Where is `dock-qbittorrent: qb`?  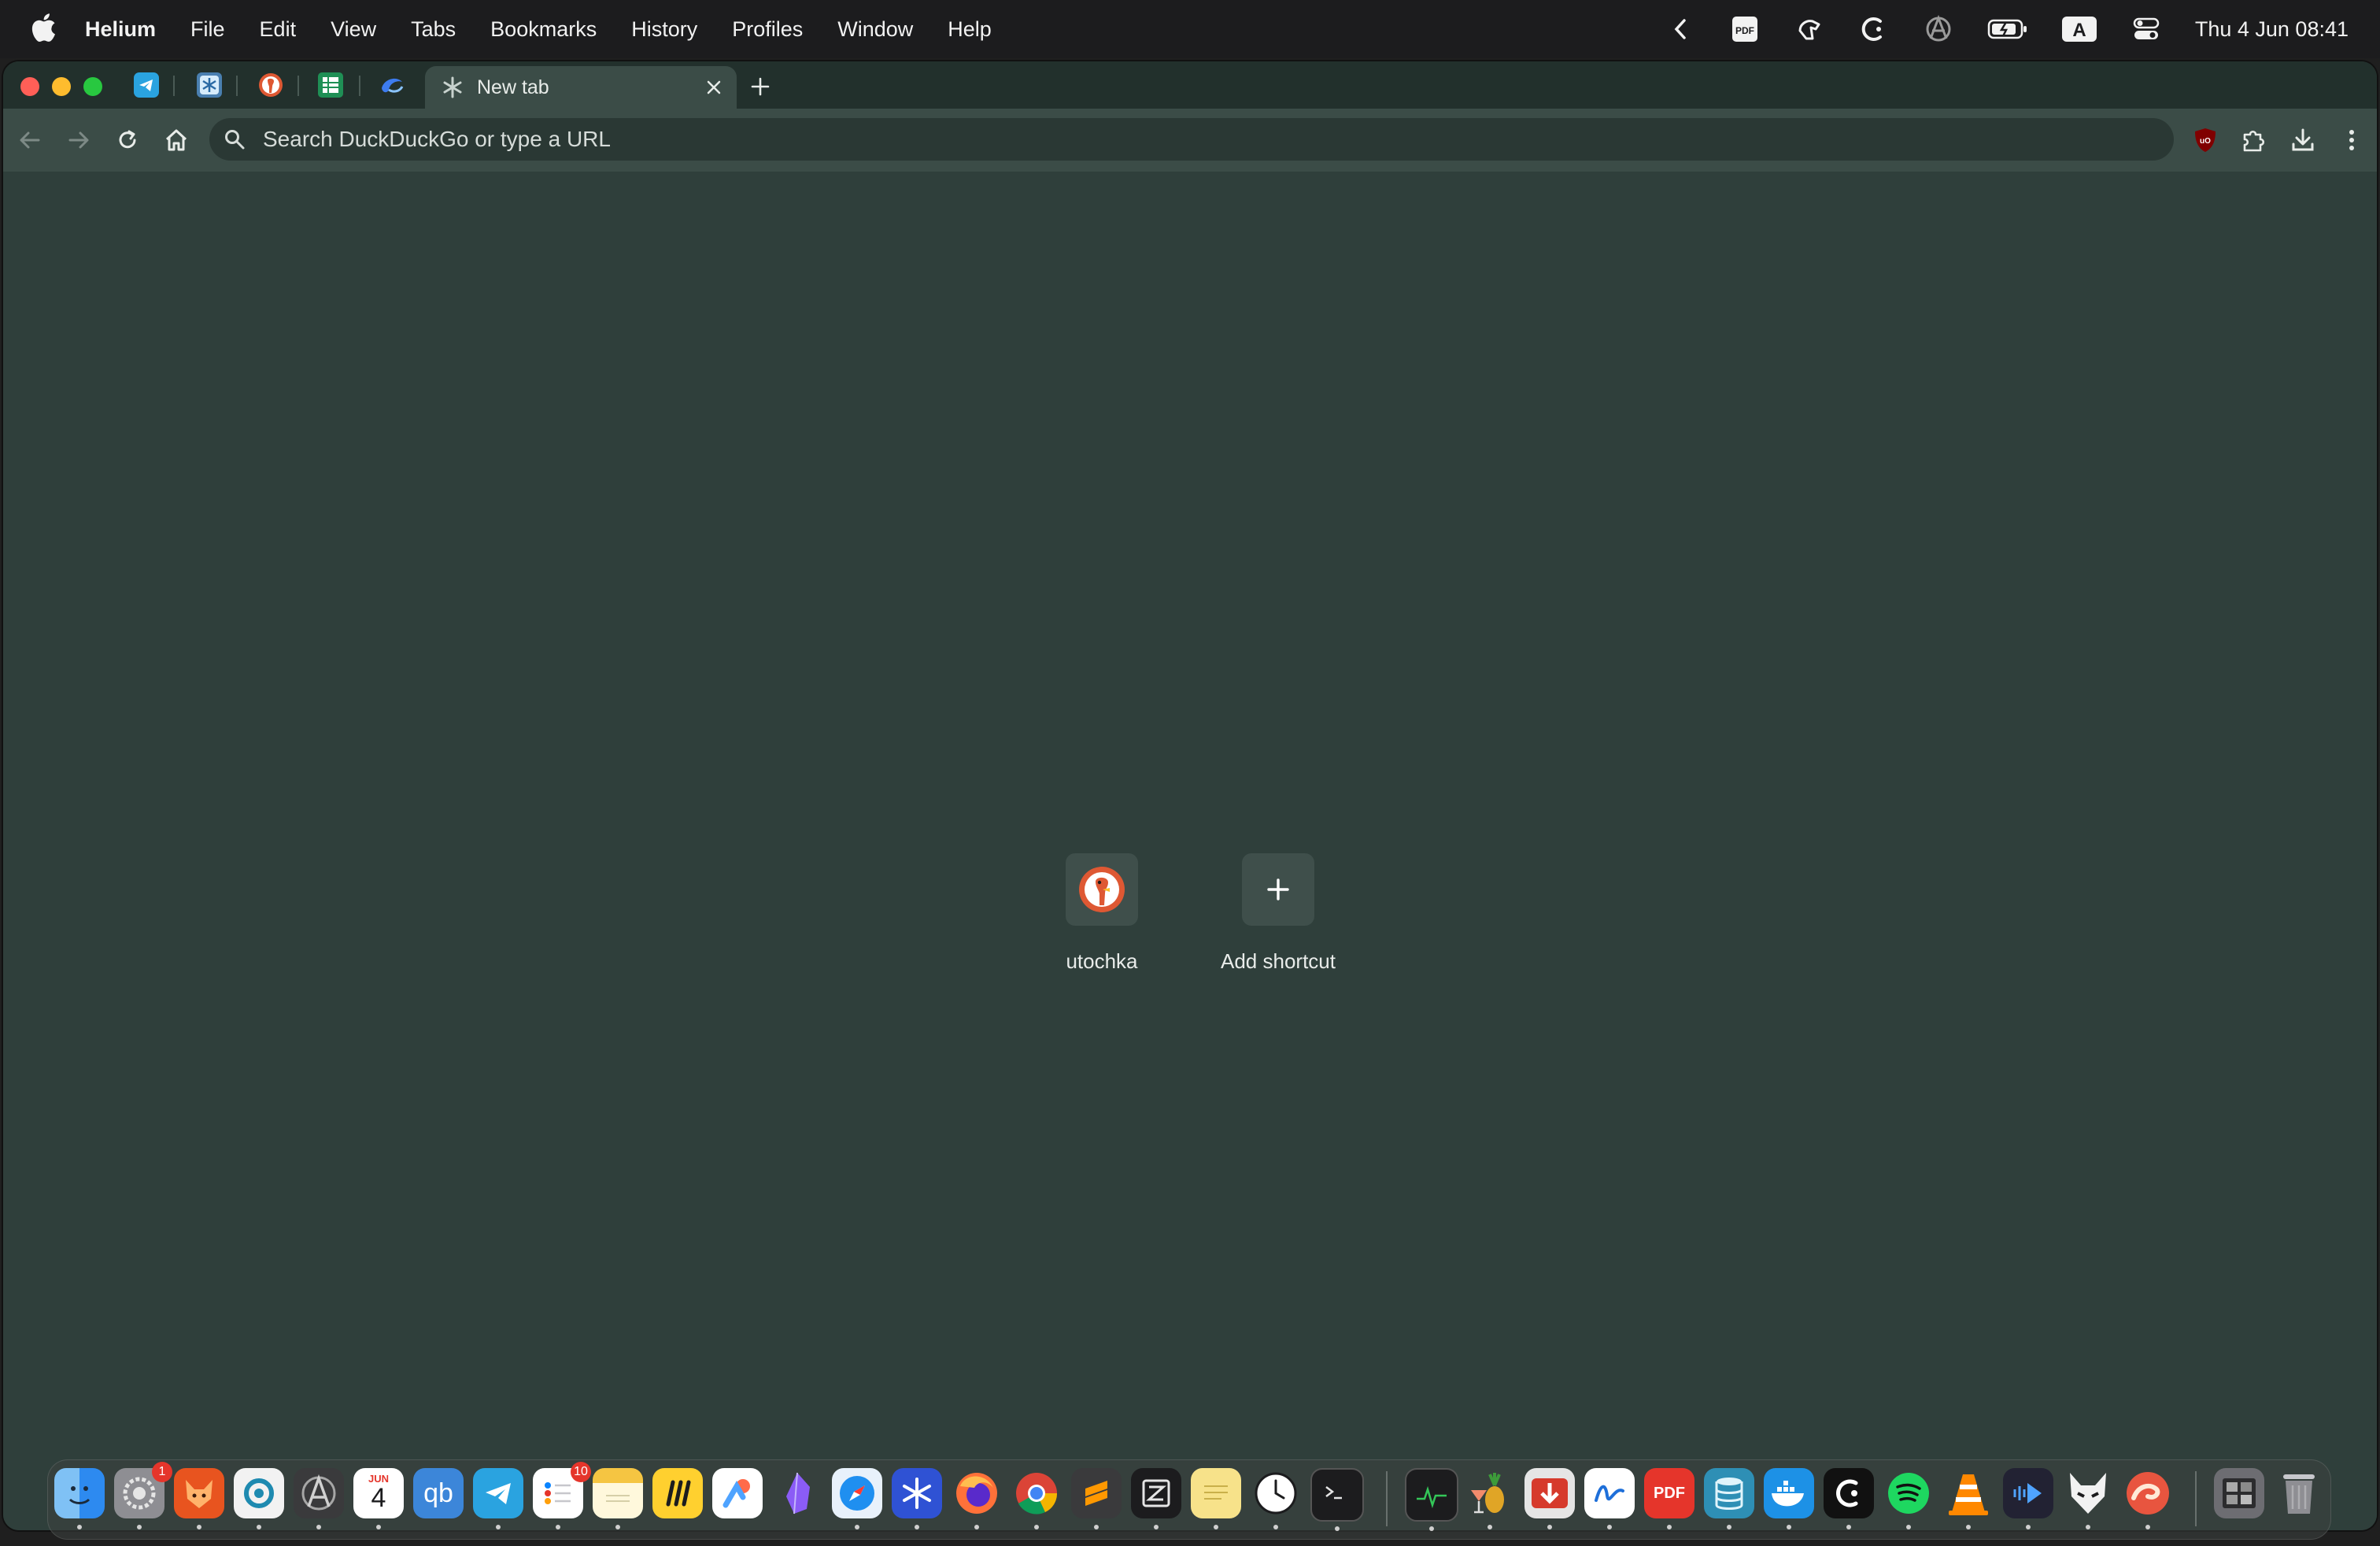 dock-qbittorrent: qb is located at coordinates (438, 1493).